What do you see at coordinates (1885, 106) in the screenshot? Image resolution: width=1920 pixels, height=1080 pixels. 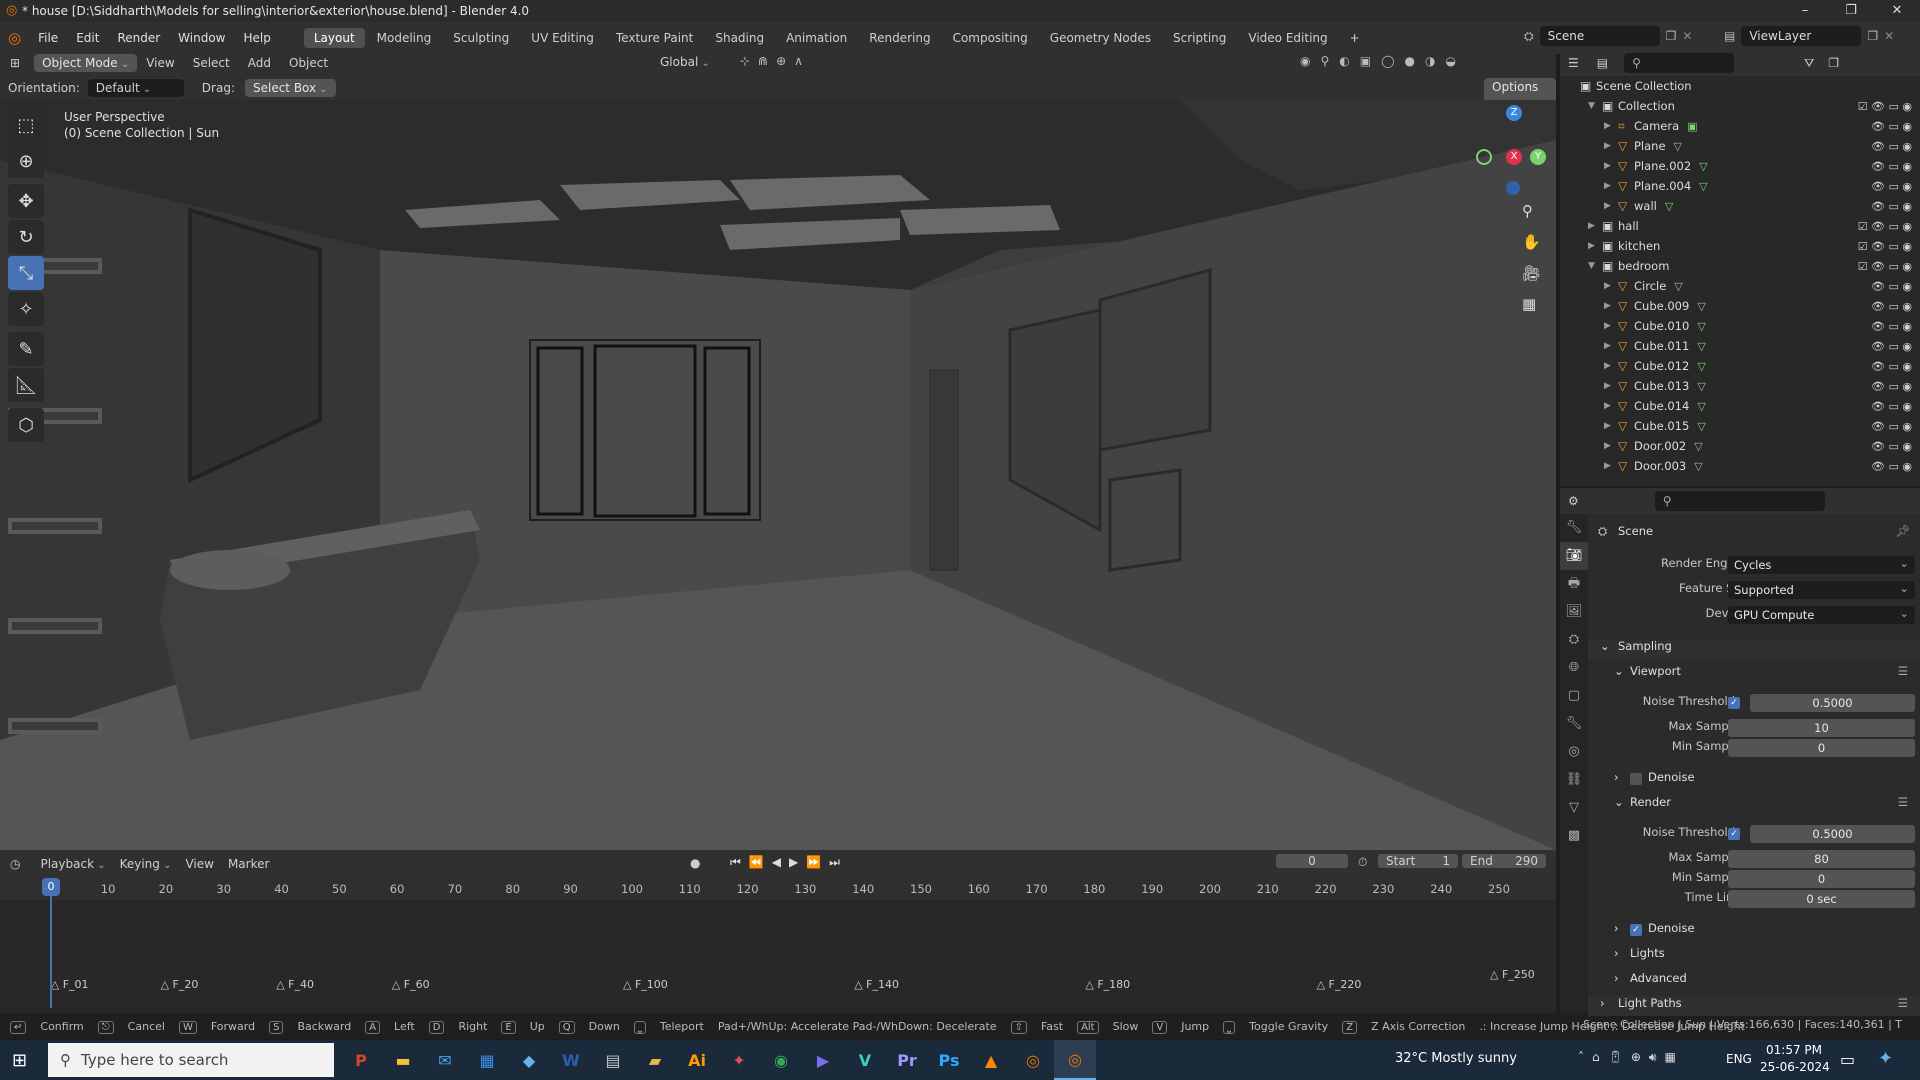 I see `visibility-toggles: ☑ 👁︎ ▭ ◉` at bounding box center [1885, 106].